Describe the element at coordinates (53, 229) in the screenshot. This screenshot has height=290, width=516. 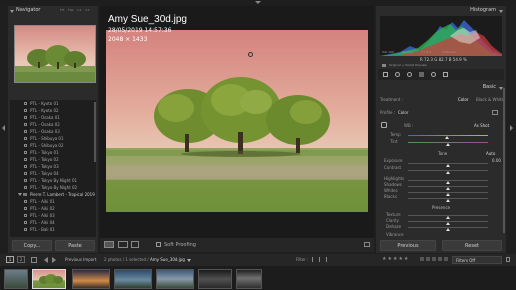
I see `collection-item: PTL - Bali 01` at that location.